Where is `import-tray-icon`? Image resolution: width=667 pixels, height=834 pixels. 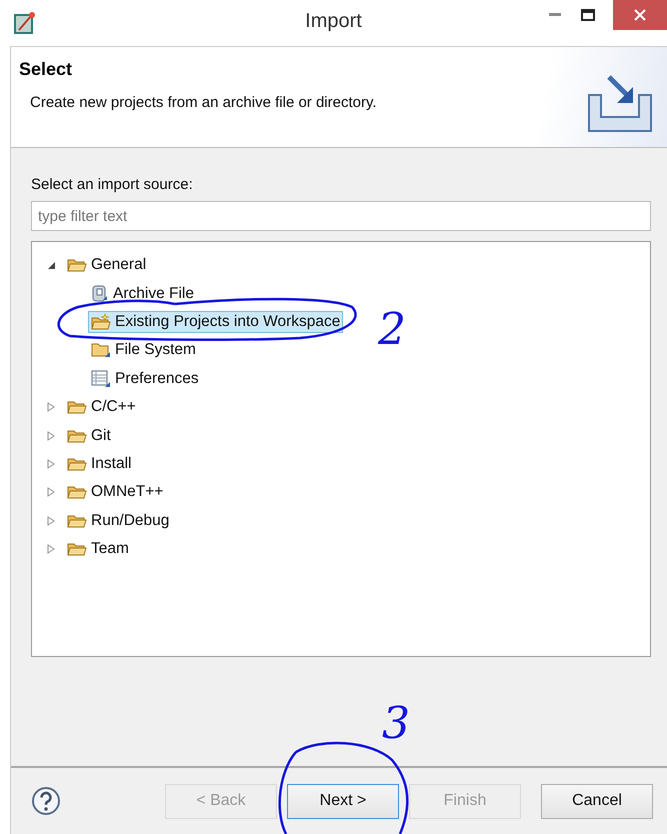 import-tray-icon is located at coordinates (620, 103).